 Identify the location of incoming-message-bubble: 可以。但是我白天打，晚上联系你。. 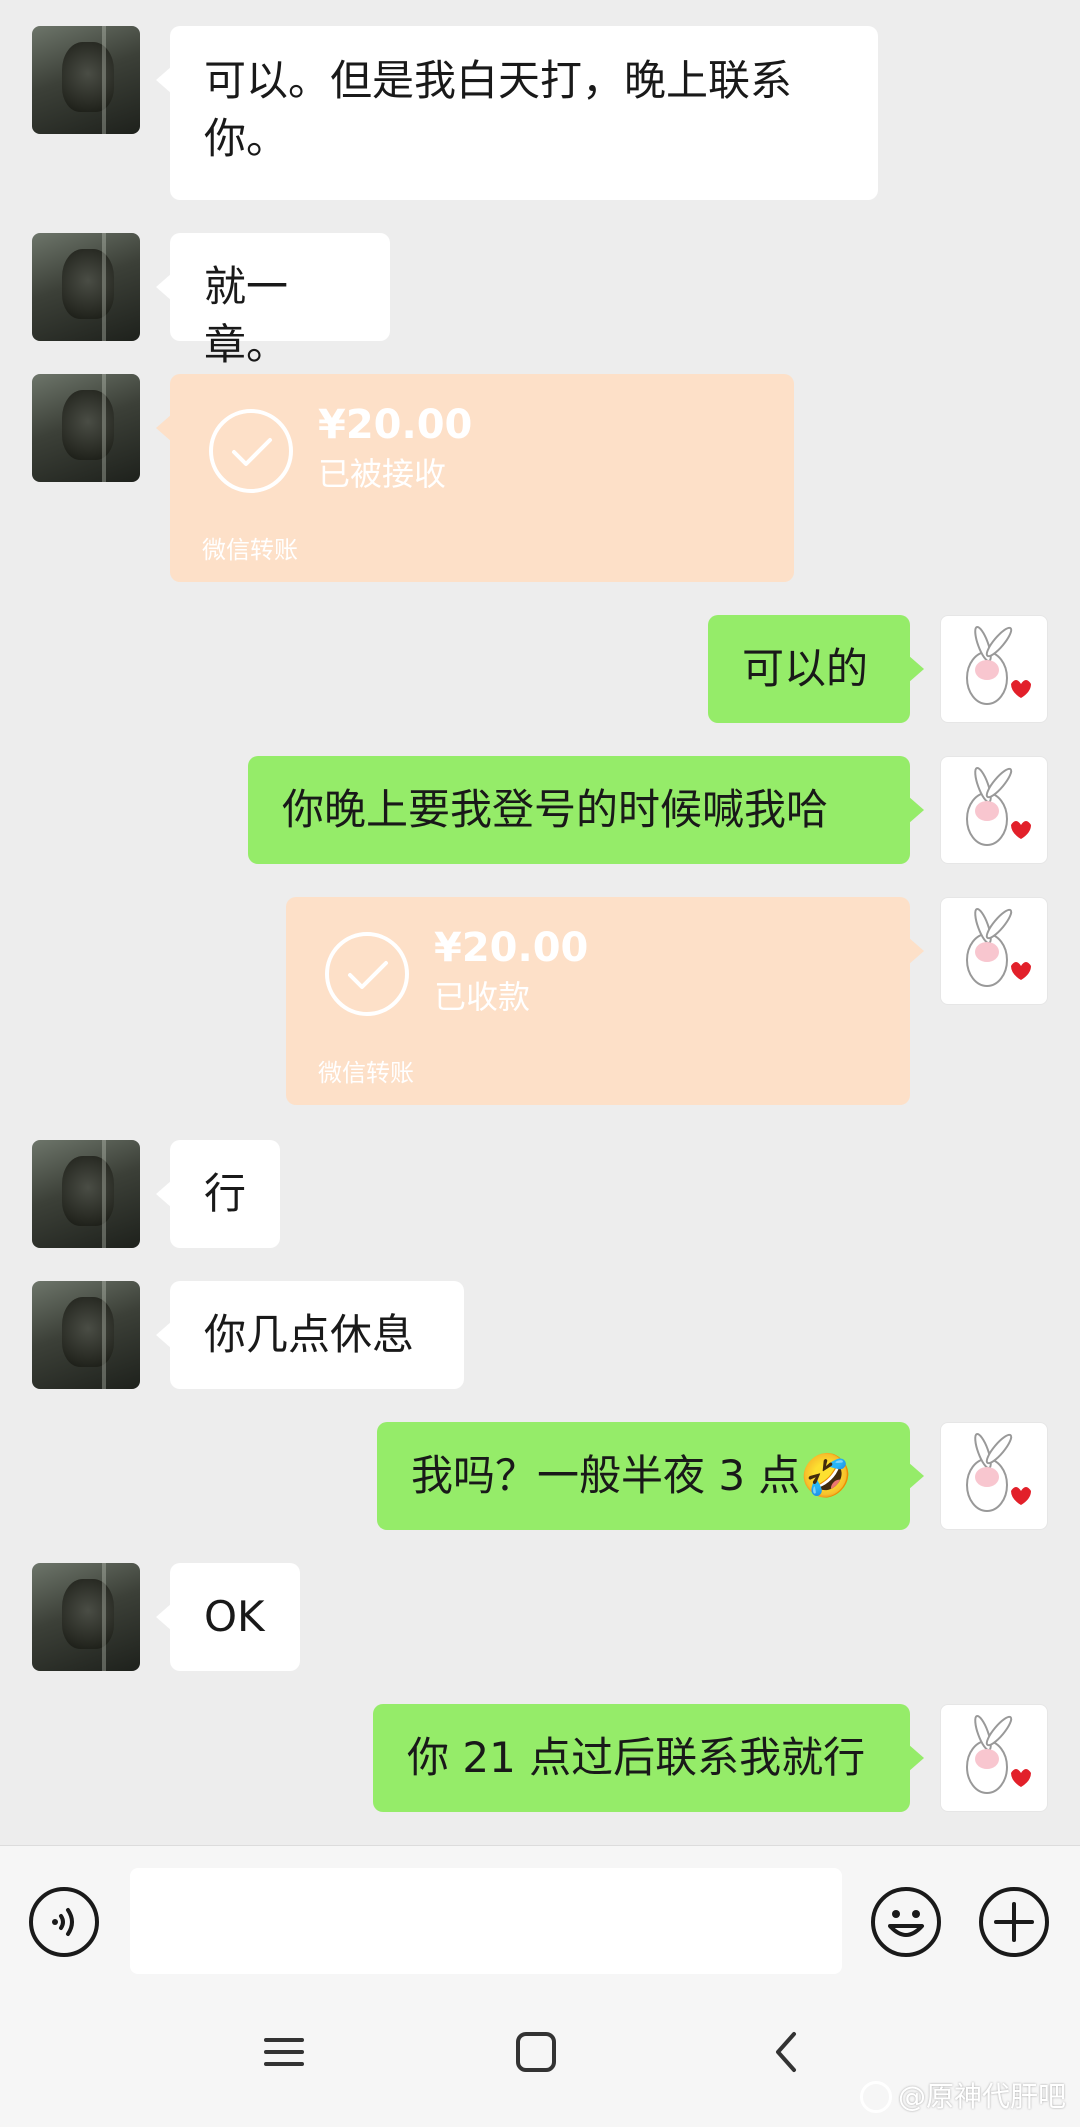
(517, 113).